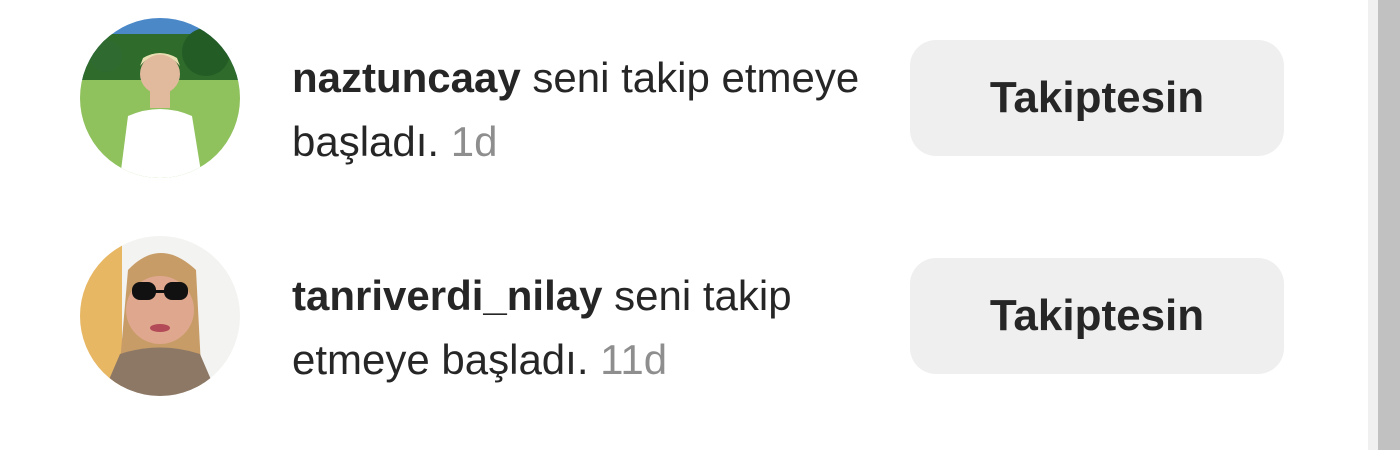 This screenshot has height=450, width=1400. I want to click on notification-time: 11d, so click(634, 359).